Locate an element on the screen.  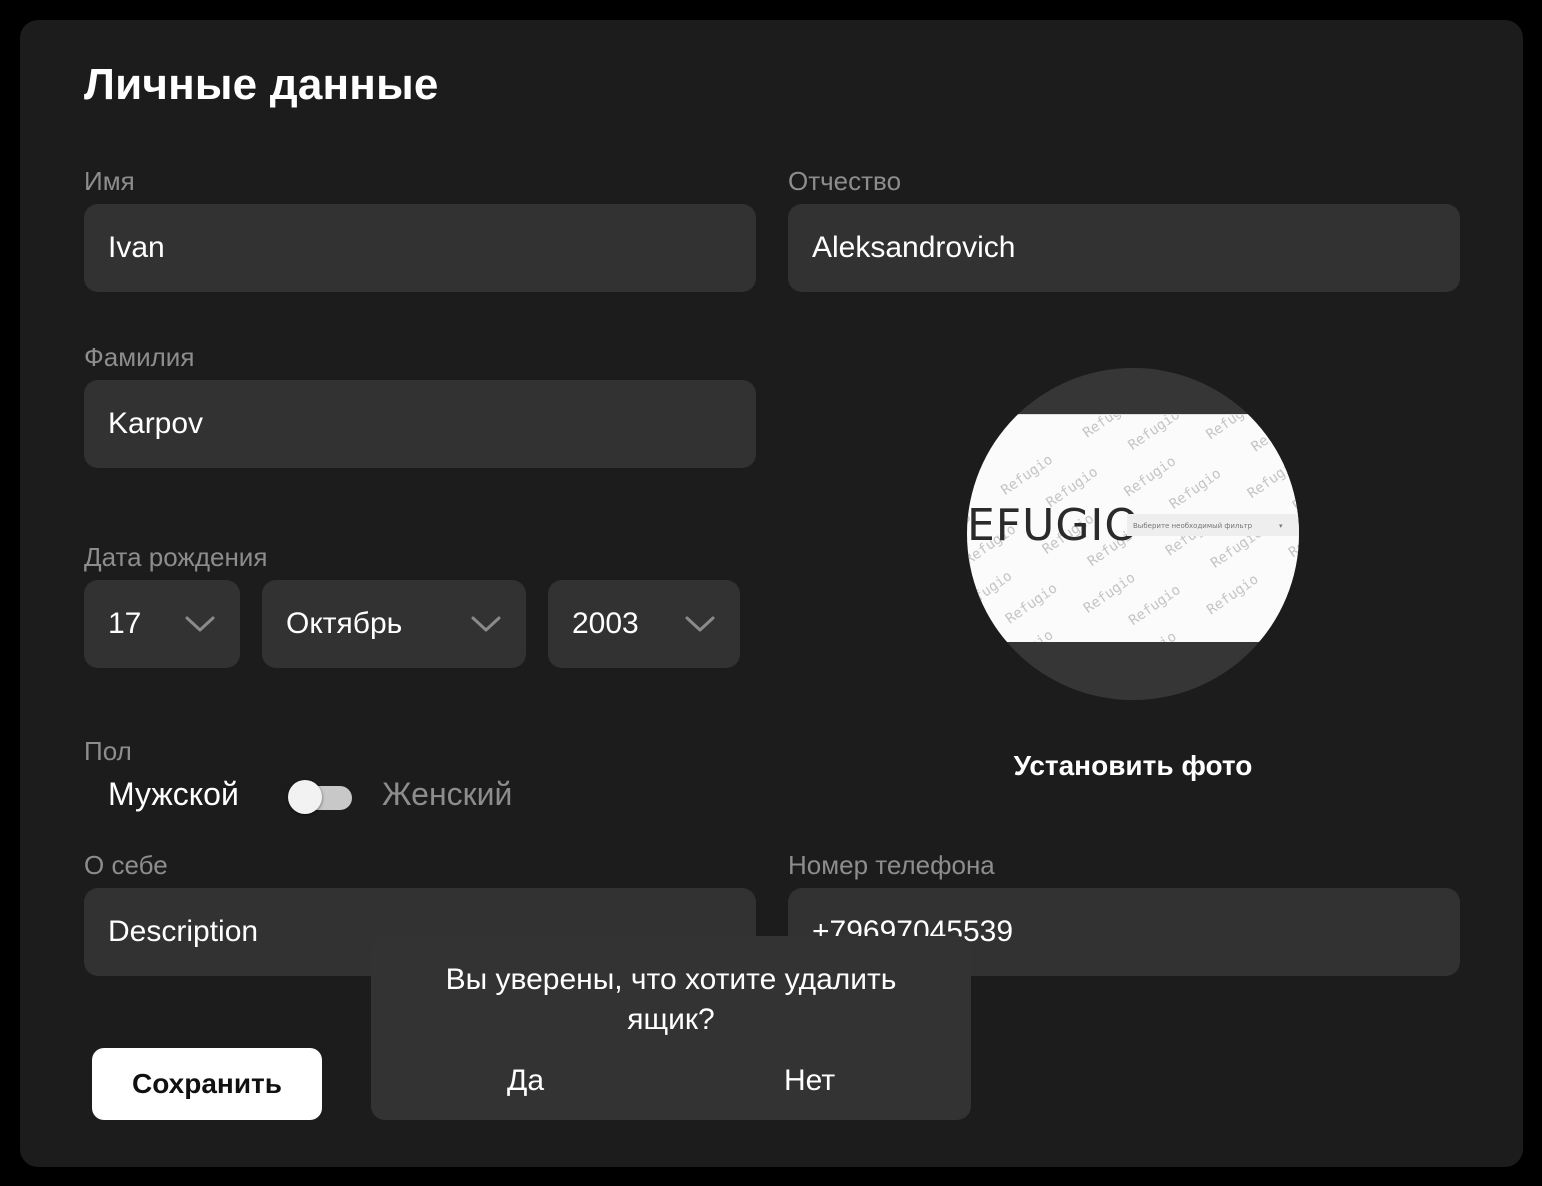
first-name-label: Имя is located at coordinates (109, 181).